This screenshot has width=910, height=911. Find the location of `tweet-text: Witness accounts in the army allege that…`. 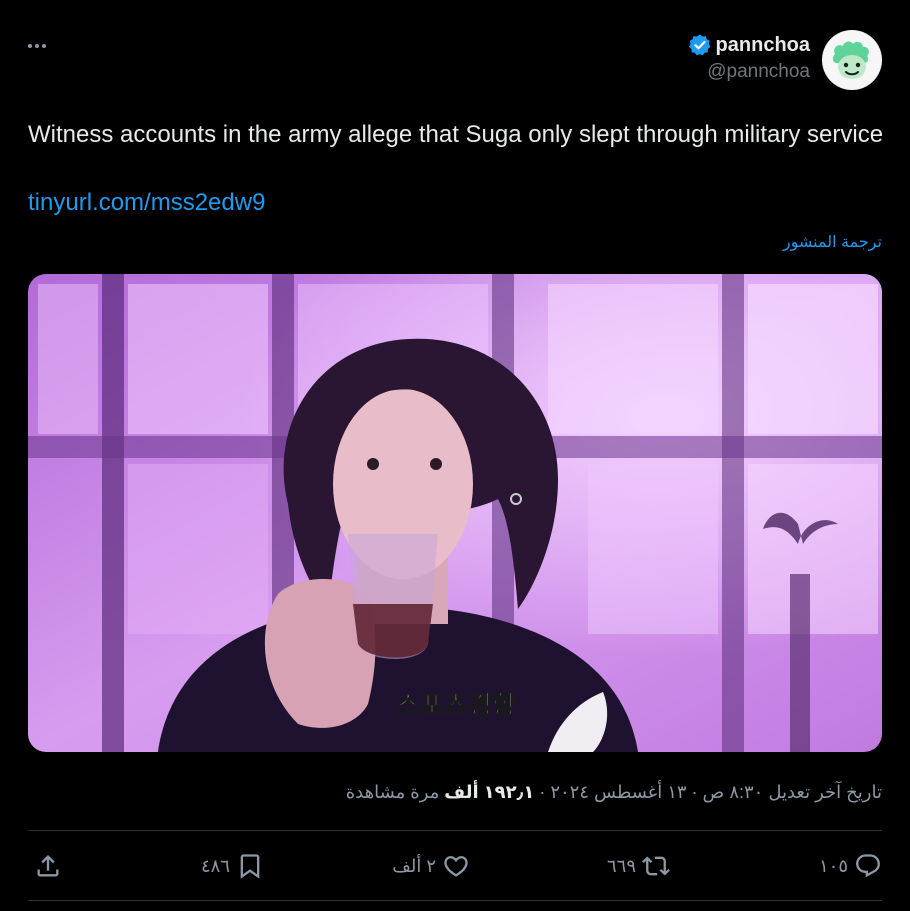

tweet-text: Witness accounts in the army allege that… is located at coordinates (456, 134).